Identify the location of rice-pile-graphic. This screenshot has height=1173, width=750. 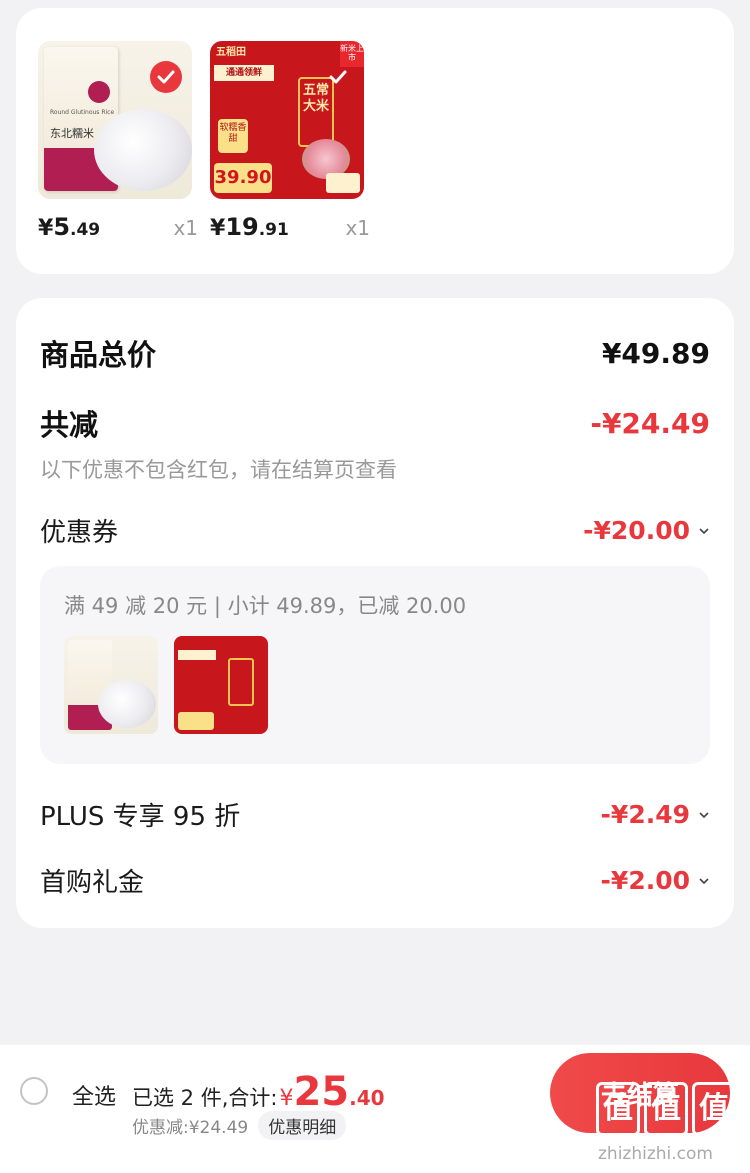
(143, 150).